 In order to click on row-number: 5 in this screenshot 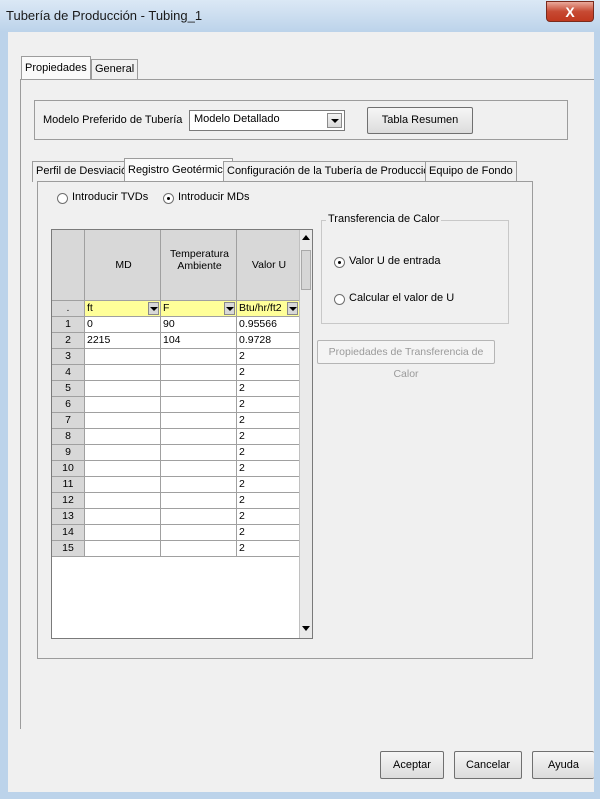, I will do `click(68, 389)`.